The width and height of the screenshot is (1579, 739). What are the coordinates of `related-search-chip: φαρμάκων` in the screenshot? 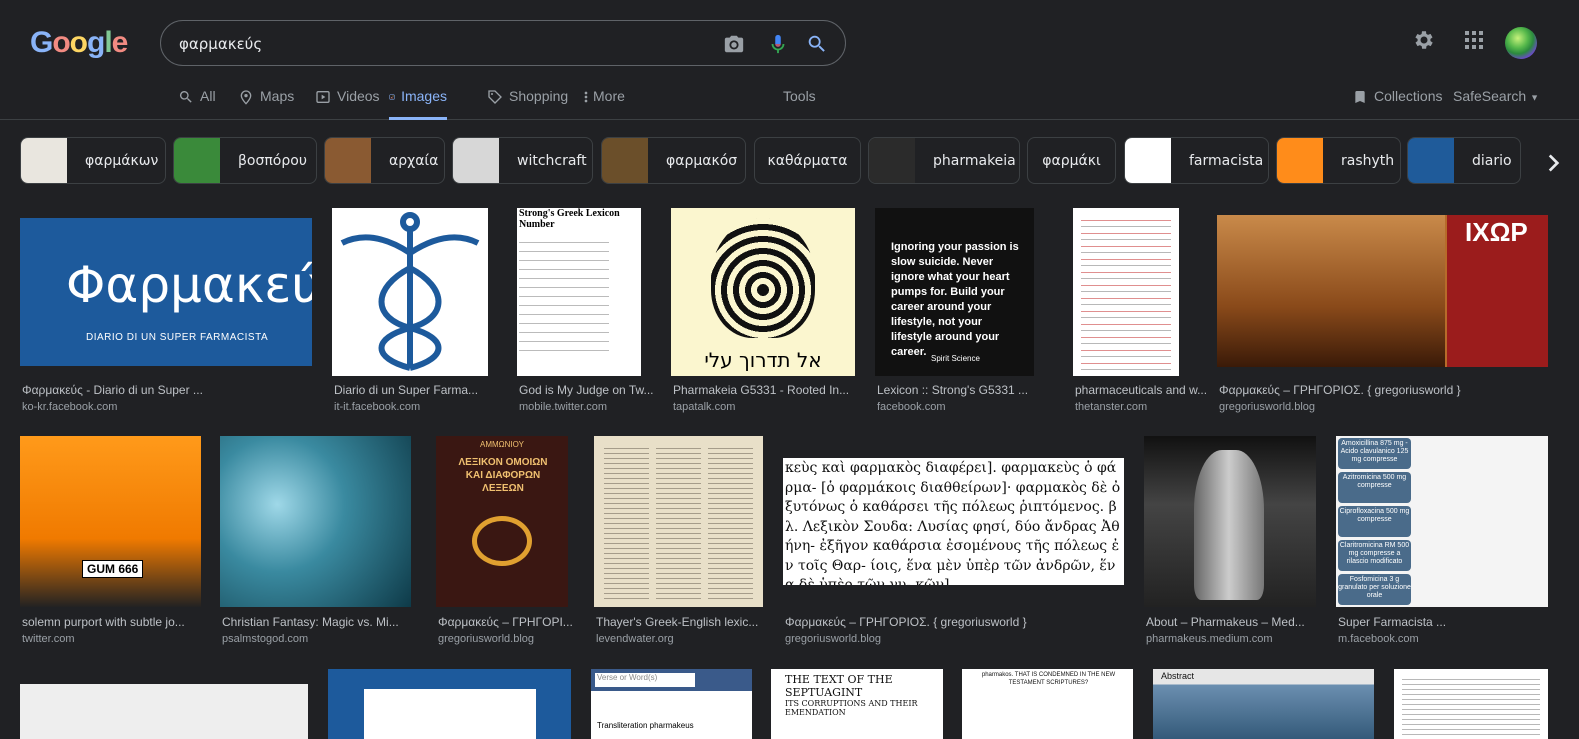 It's located at (93, 160).